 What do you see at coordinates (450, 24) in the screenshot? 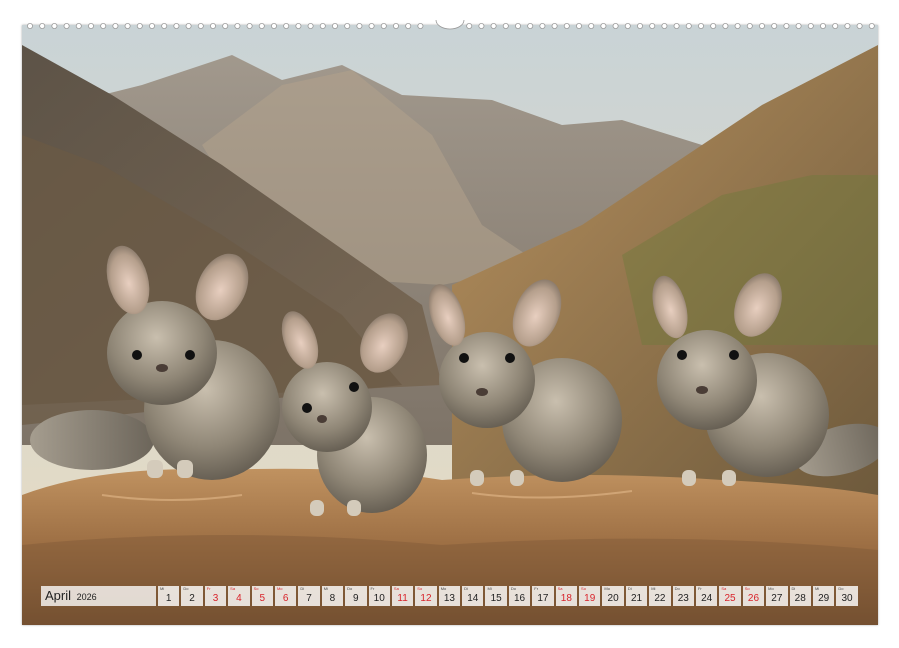
I see `hanger-hole-icon` at bounding box center [450, 24].